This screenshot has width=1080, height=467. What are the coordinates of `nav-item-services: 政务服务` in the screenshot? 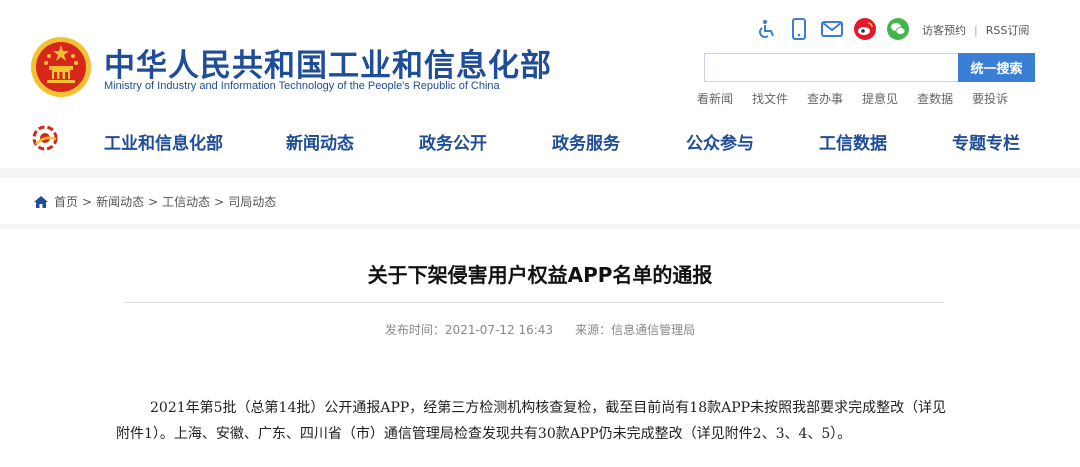 It's located at (586, 141).